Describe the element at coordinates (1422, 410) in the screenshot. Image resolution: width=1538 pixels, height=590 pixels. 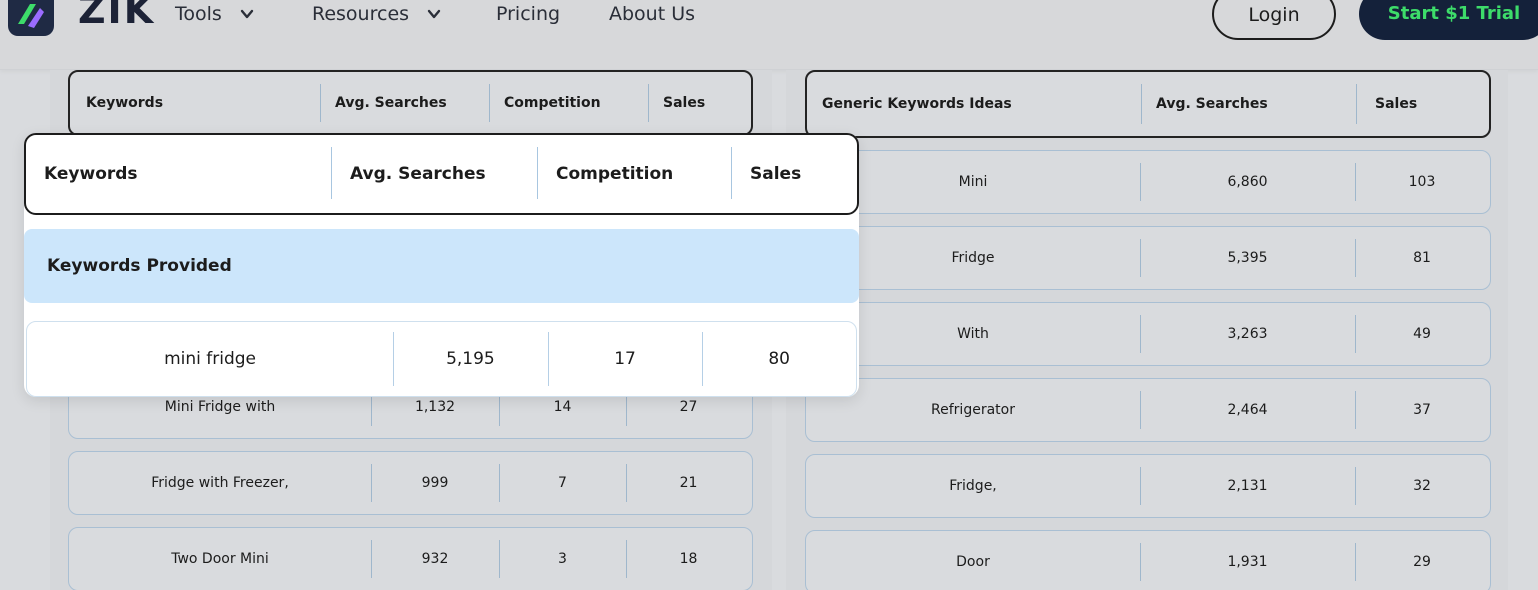
I see `cell-sales: 37` at that location.